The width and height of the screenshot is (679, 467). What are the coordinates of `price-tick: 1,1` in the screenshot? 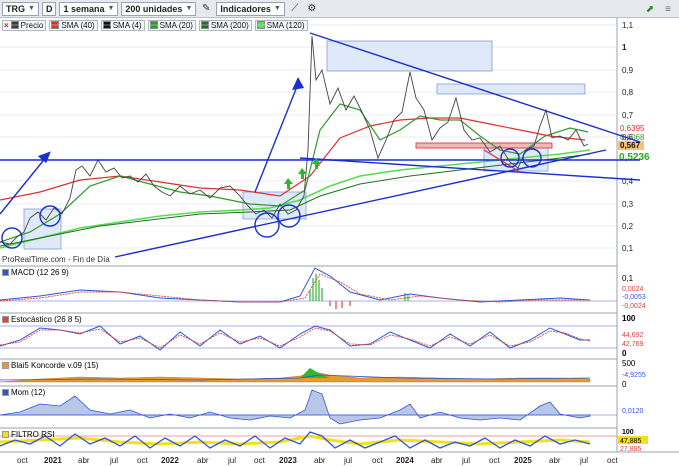 It's located at (628, 25).